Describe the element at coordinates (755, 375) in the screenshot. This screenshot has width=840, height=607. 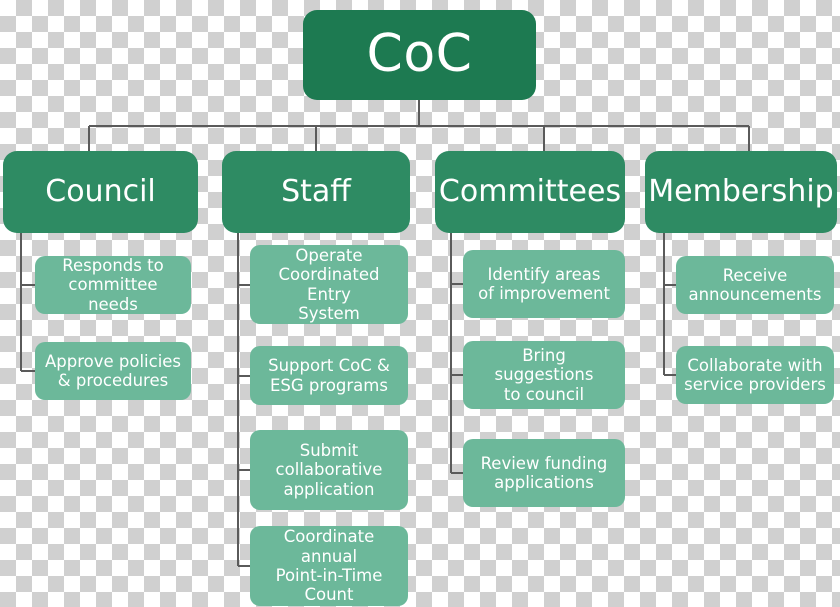
I see `node-membership-child-2: Collaborate with service providers` at that location.